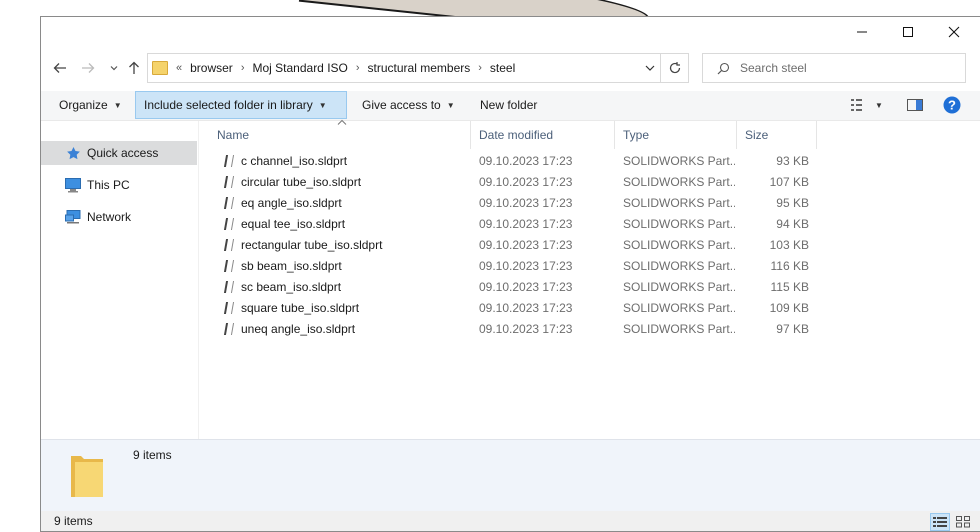  Describe the element at coordinates (789, 265) in the screenshot. I see `file-size: 116 KB` at that location.